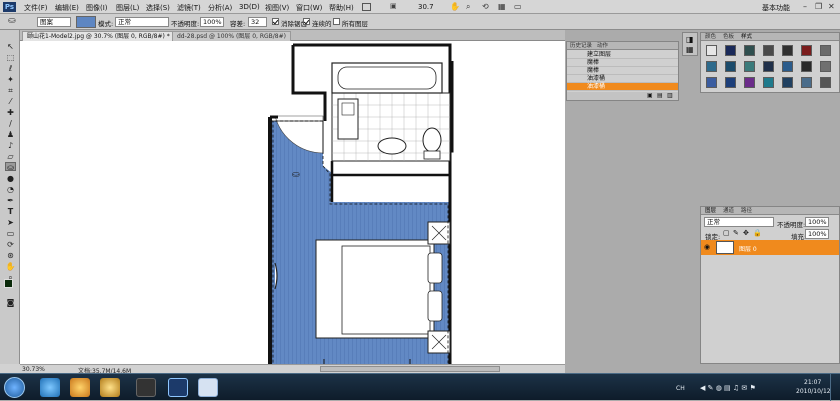 This screenshot has width=840, height=401. What do you see at coordinates (748, 248) in the screenshot?
I see `layer-name: 图层 0` at bounding box center [748, 248].